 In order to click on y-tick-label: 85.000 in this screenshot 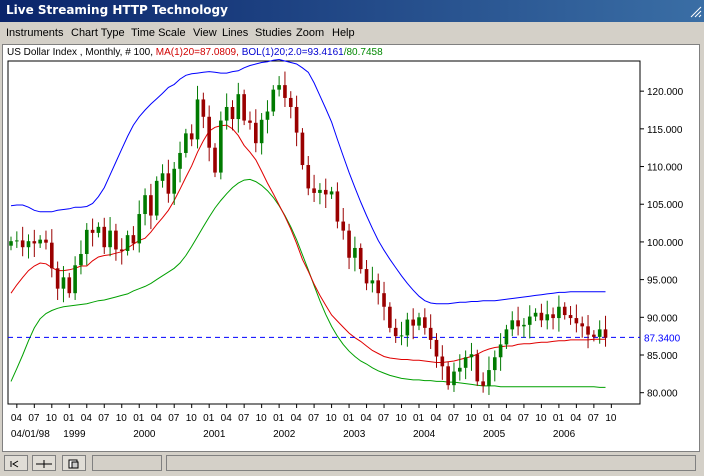, I will do `click(662, 356)`.